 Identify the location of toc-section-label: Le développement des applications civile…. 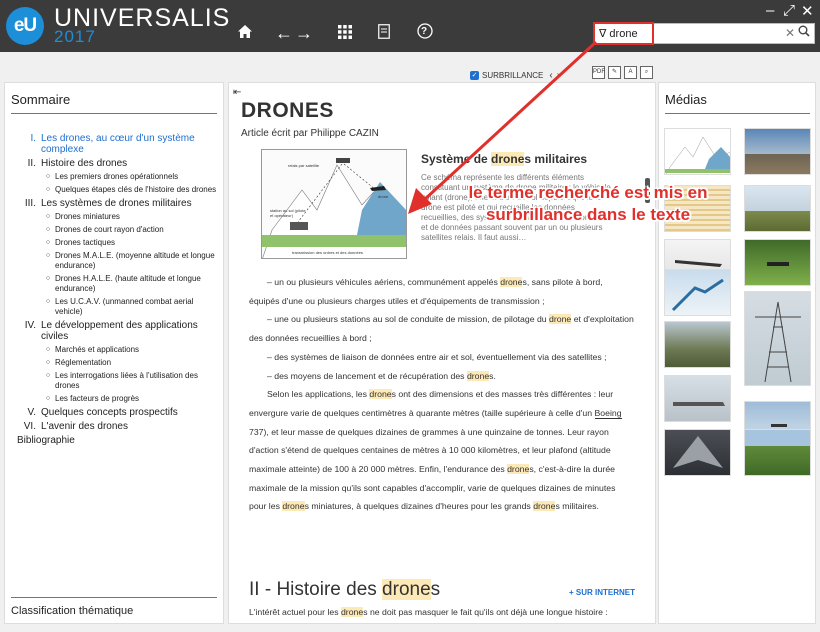
(119, 331).